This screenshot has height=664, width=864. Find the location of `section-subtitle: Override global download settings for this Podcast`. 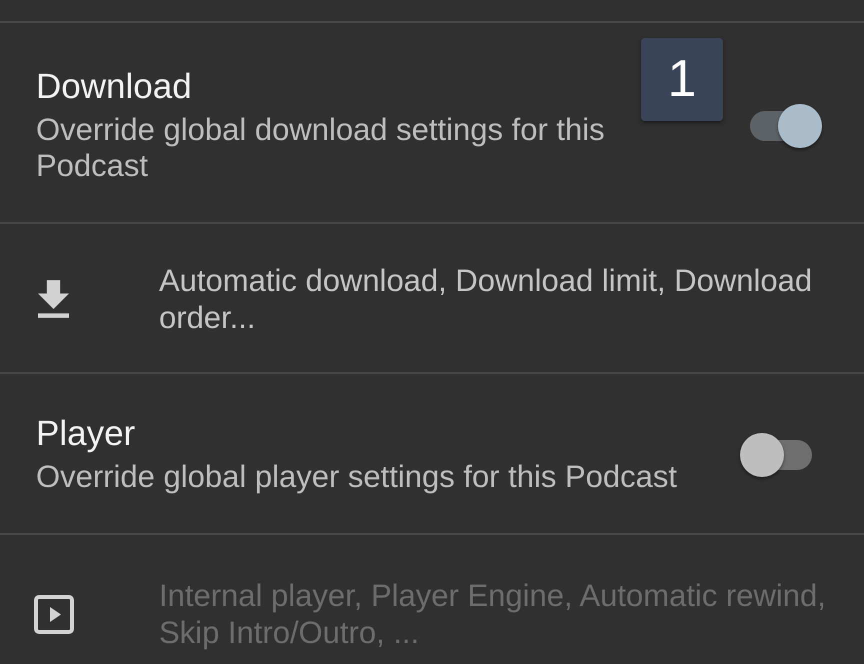

section-subtitle: Override global download settings for this Podcast is located at coordinates (321, 148).